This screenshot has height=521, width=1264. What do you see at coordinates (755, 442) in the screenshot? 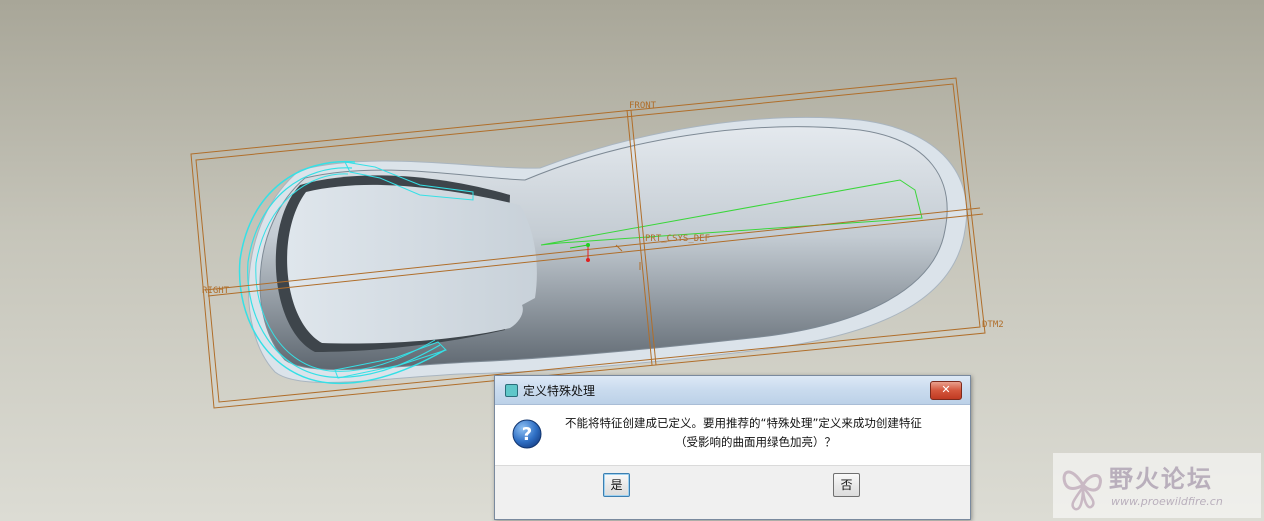
I see `dialog-message-line2: （受影响的曲面用绿色加亮）？` at bounding box center [755, 442].